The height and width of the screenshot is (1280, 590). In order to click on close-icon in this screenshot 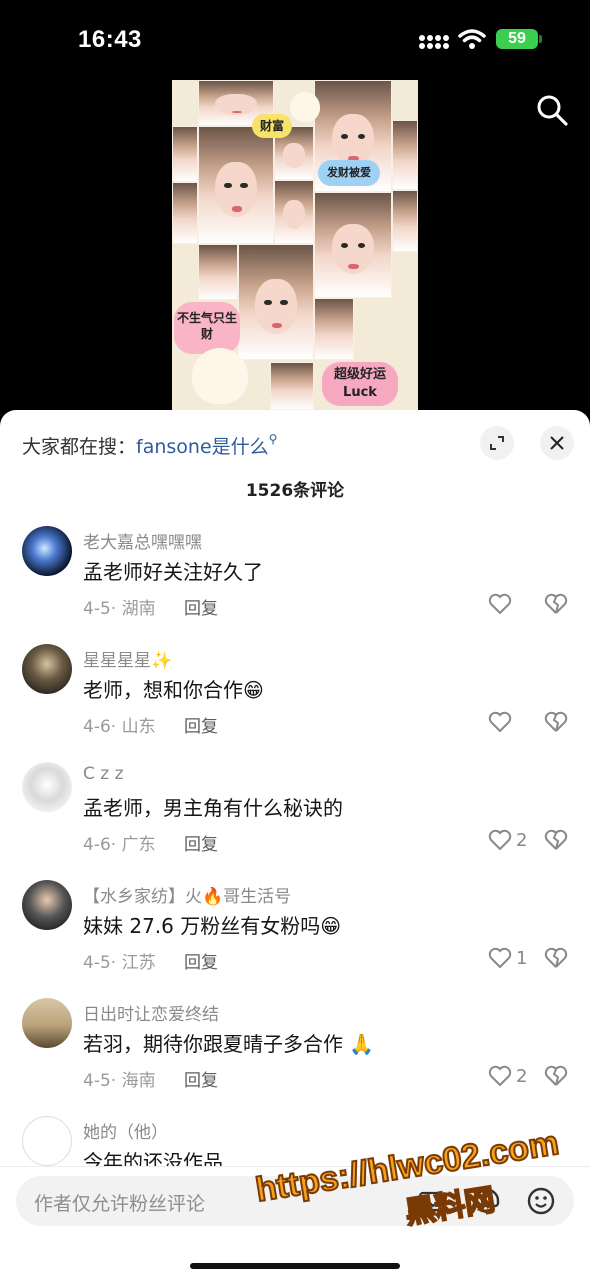, I will do `click(557, 443)`.